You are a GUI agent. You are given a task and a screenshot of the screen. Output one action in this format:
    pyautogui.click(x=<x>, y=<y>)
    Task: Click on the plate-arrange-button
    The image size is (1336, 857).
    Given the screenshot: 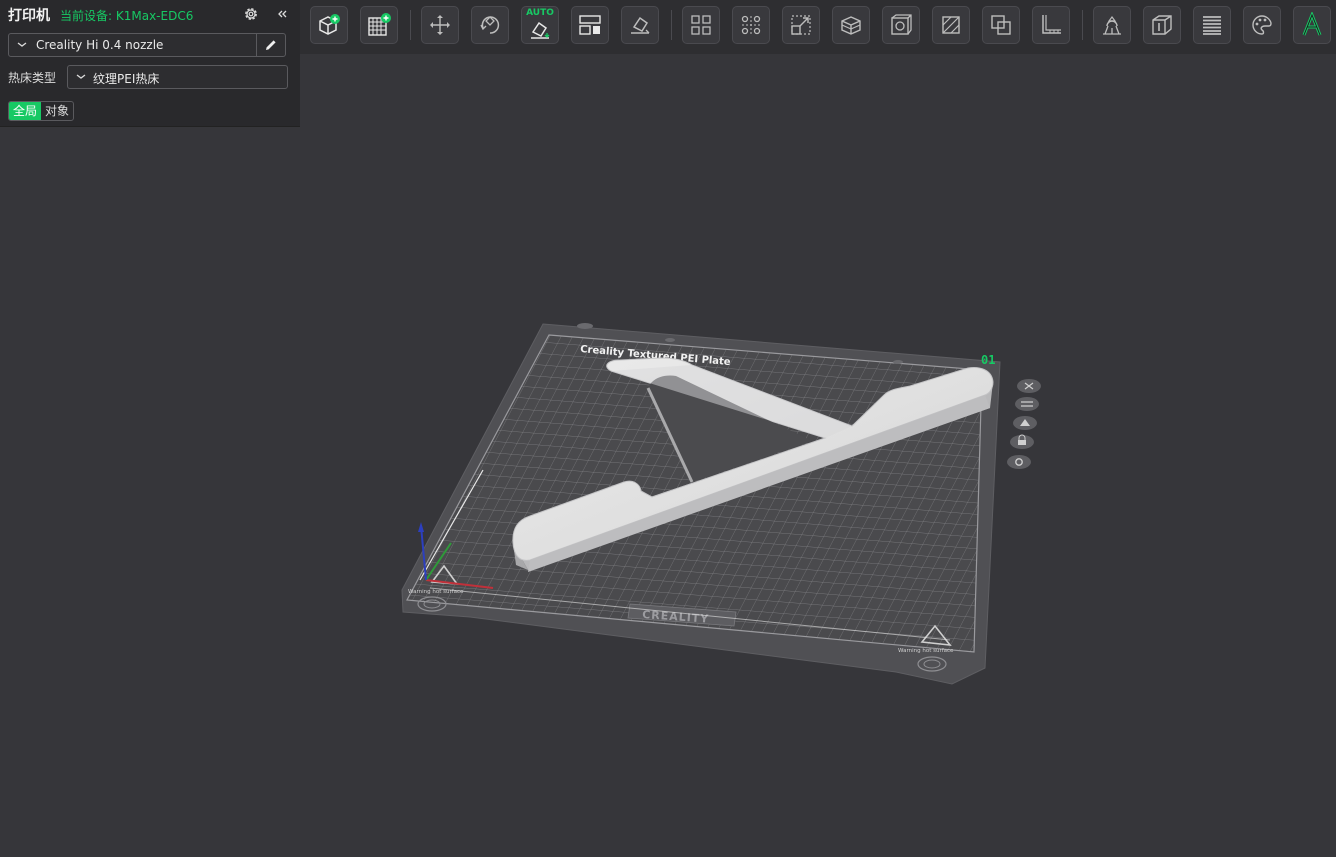 What is the action you would take?
    pyautogui.click(x=1027, y=404)
    